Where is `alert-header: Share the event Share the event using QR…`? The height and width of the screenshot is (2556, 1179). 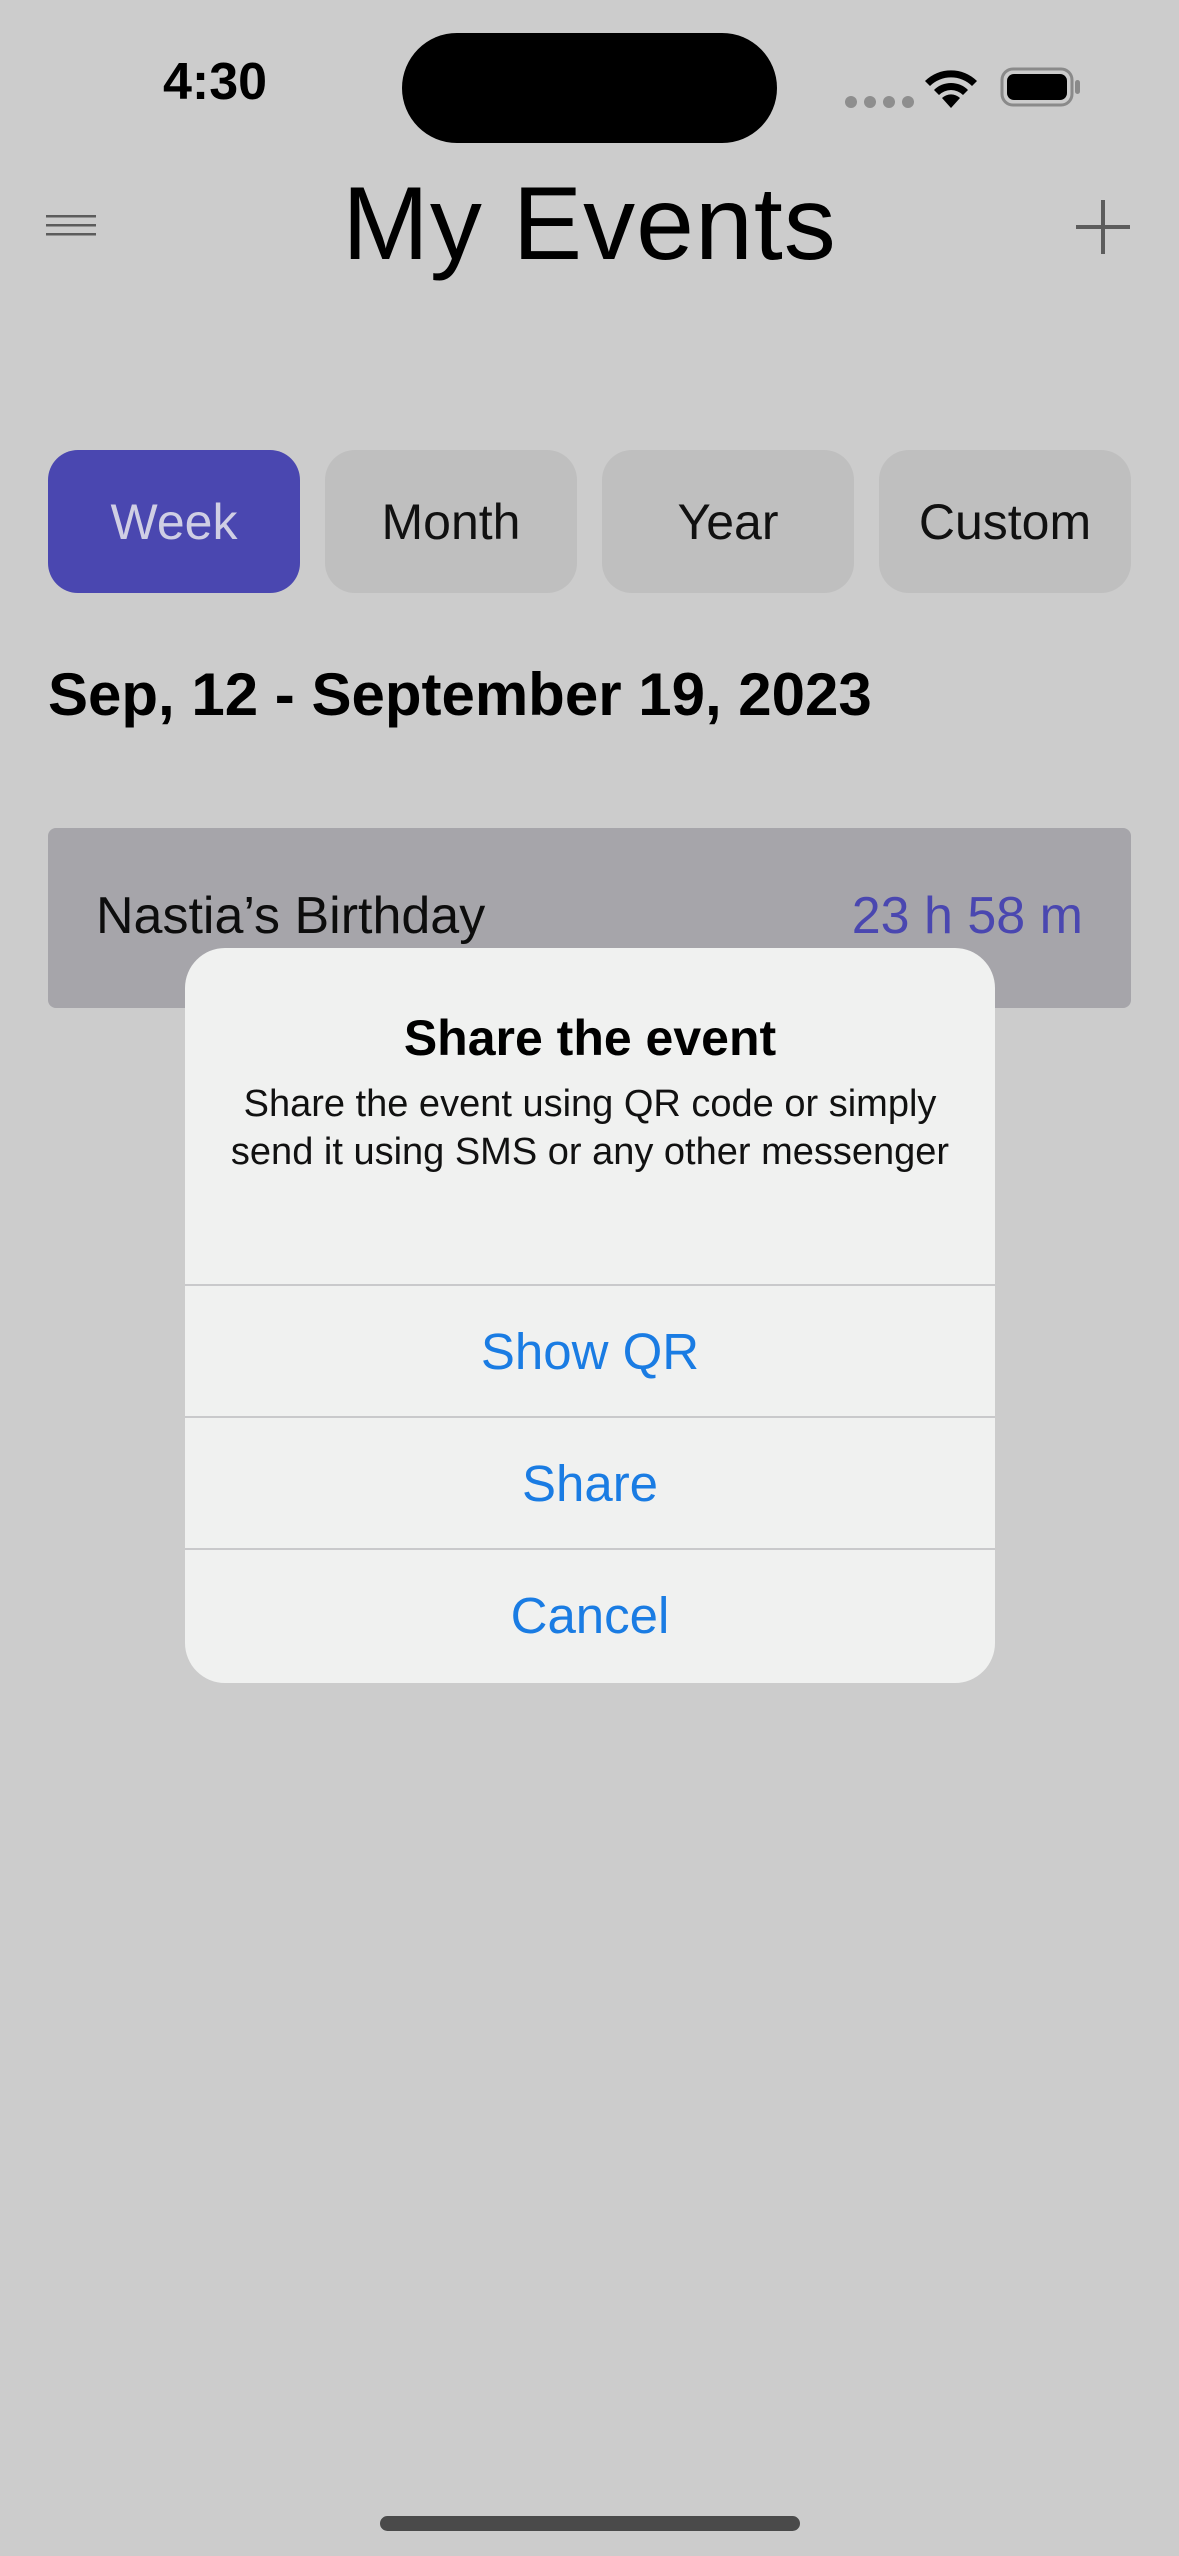
alert-header: Share the event Share the event using QR… is located at coordinates (590, 1116).